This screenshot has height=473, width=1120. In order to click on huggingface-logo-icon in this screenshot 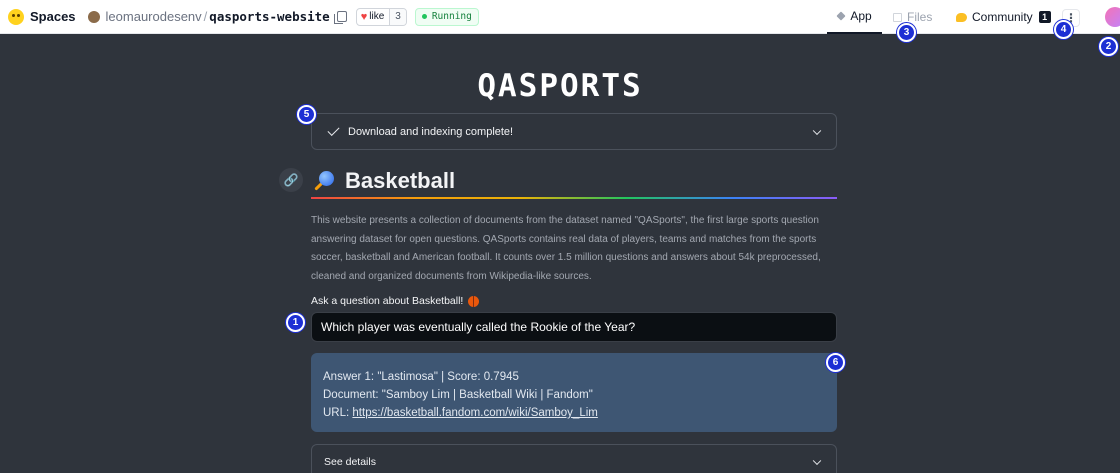, I will do `click(16, 16)`.